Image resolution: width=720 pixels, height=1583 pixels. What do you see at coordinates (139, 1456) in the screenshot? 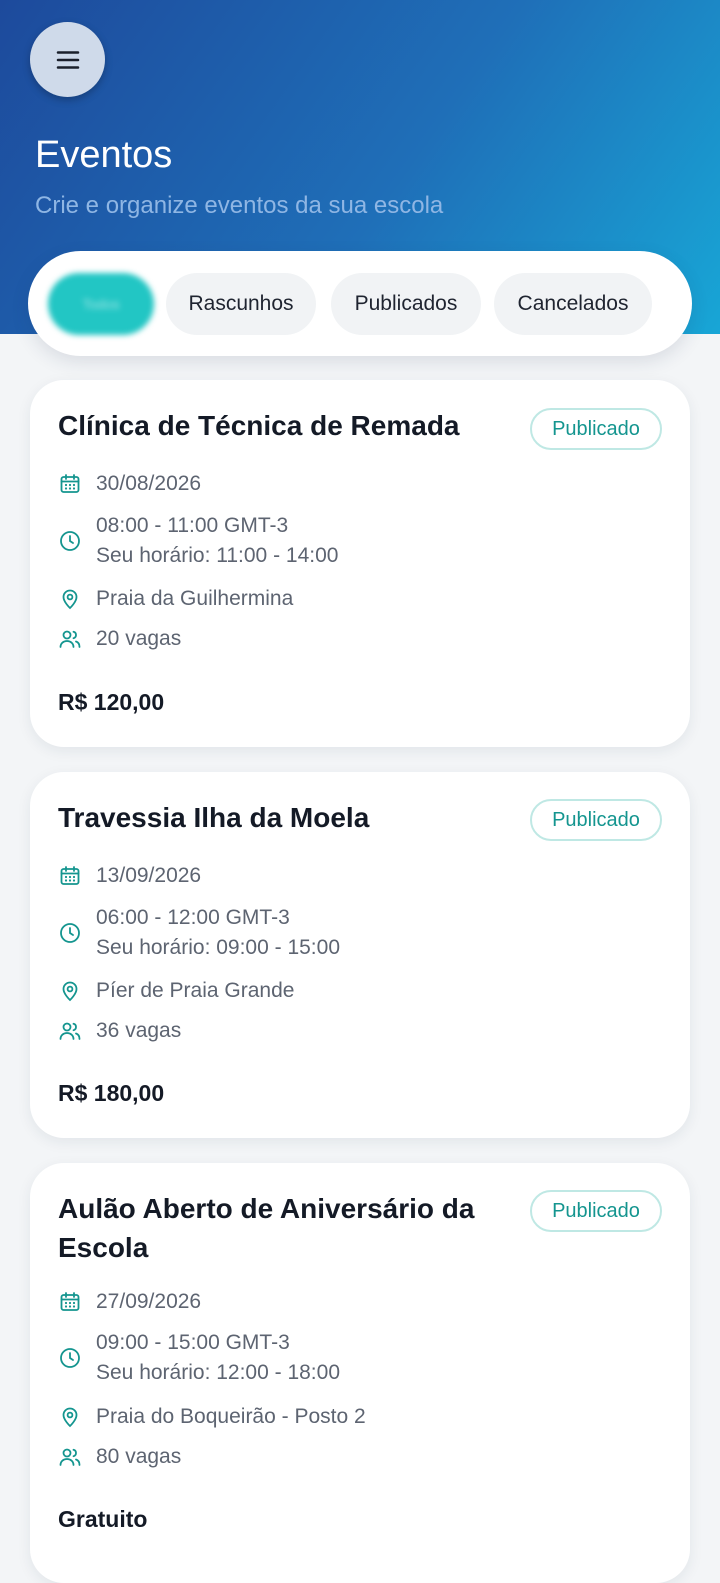
I see `event-spots: 80 vagas` at bounding box center [139, 1456].